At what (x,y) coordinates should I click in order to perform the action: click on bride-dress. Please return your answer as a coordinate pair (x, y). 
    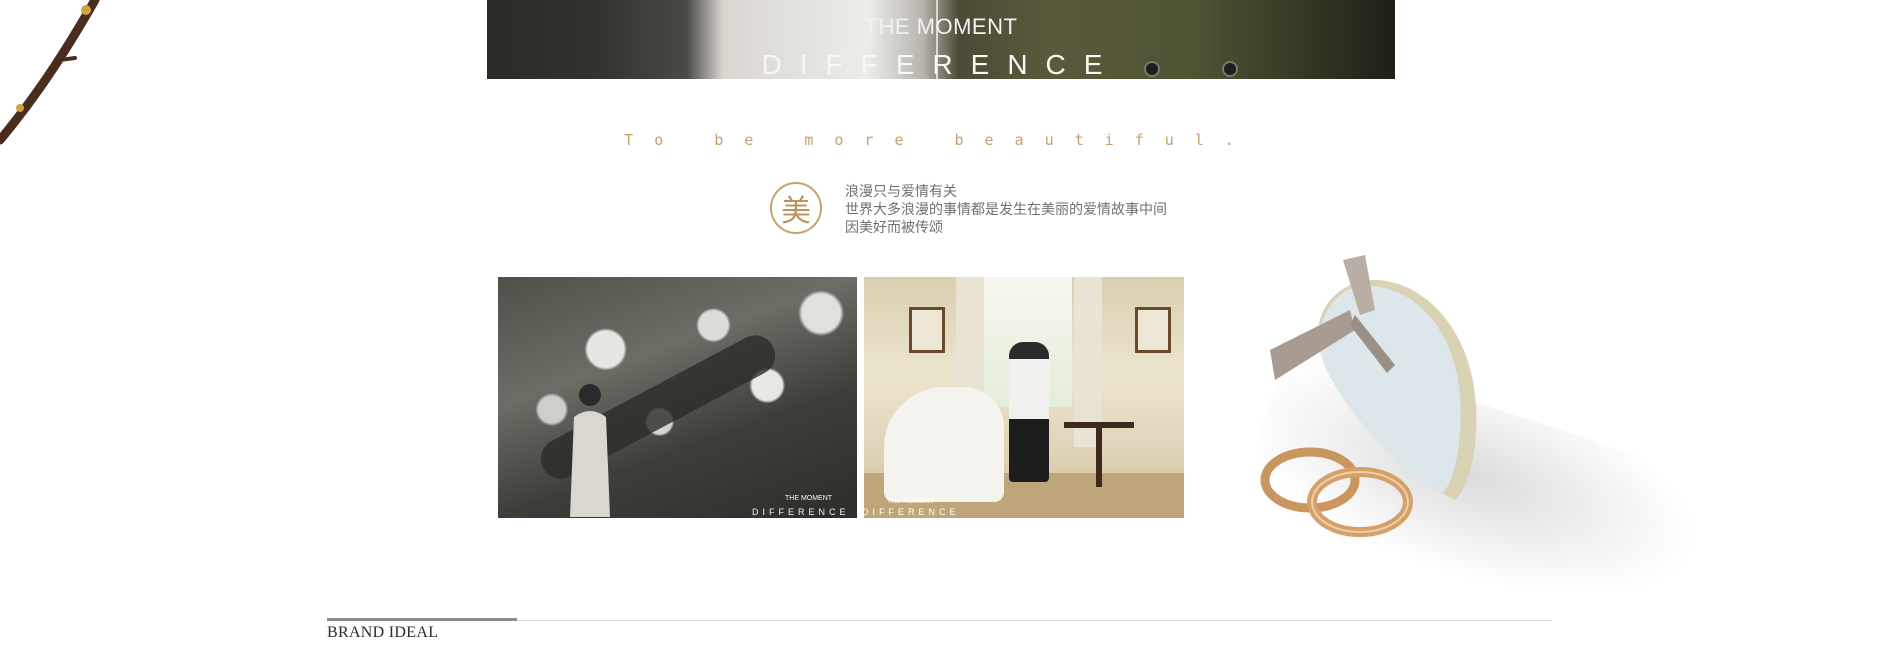
    Looking at the image, I should click on (944, 444).